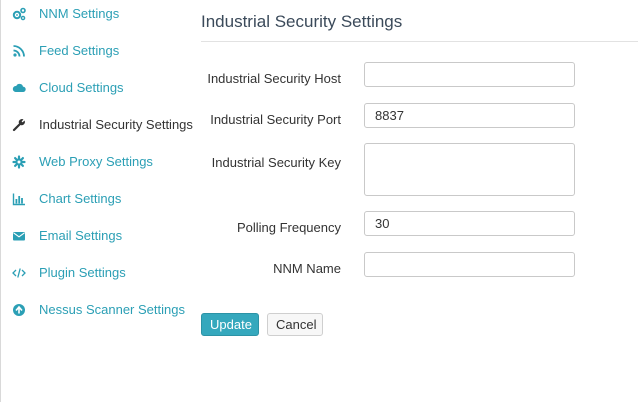  What do you see at coordinates (19, 310) in the screenshot?
I see `arrow-circle-up-icon` at bounding box center [19, 310].